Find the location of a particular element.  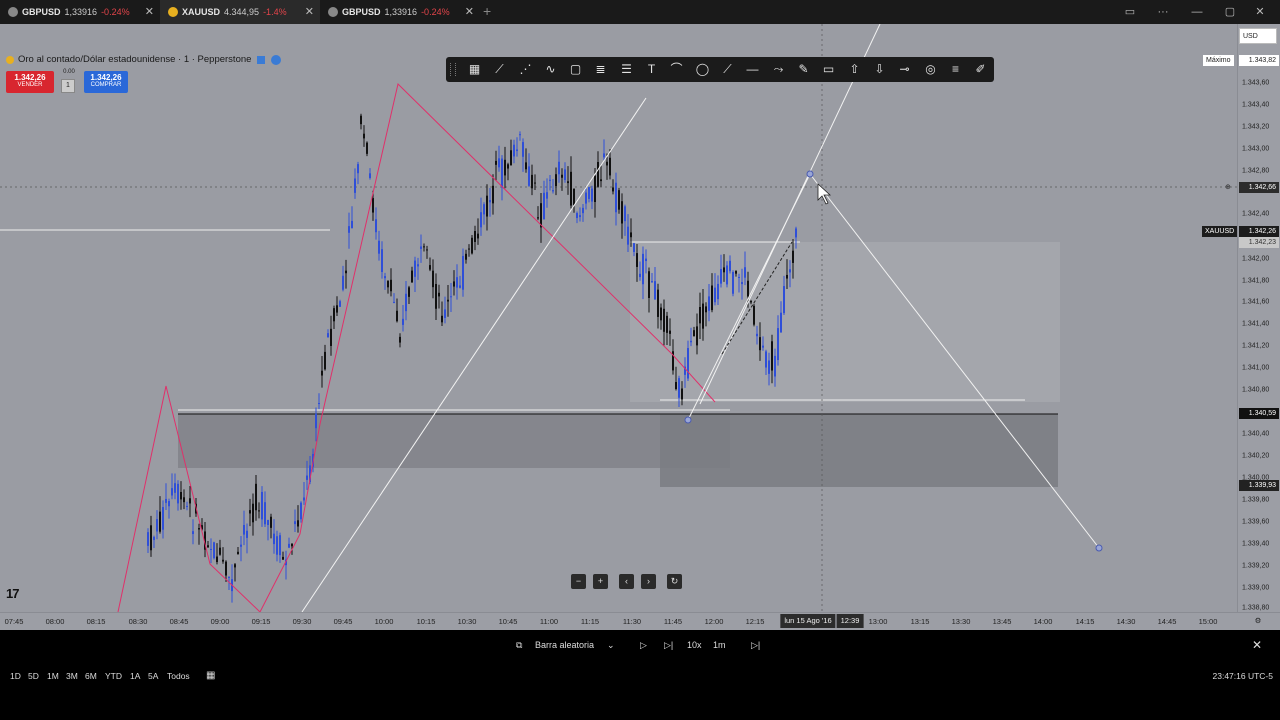

step-forward-button: ▷| is located at coordinates (668, 645).